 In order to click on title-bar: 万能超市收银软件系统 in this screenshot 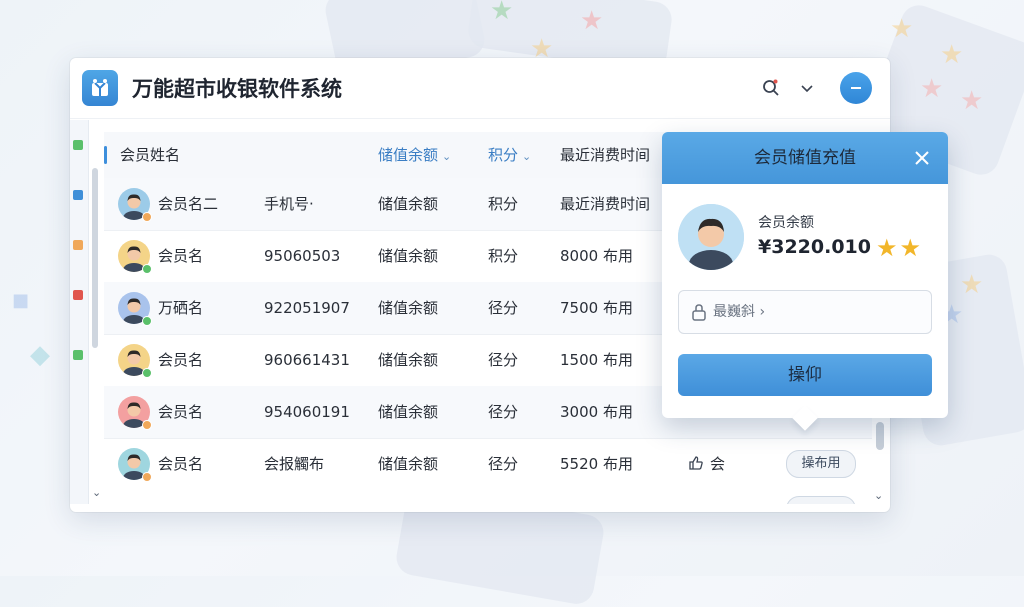, I will do `click(480, 88)`.